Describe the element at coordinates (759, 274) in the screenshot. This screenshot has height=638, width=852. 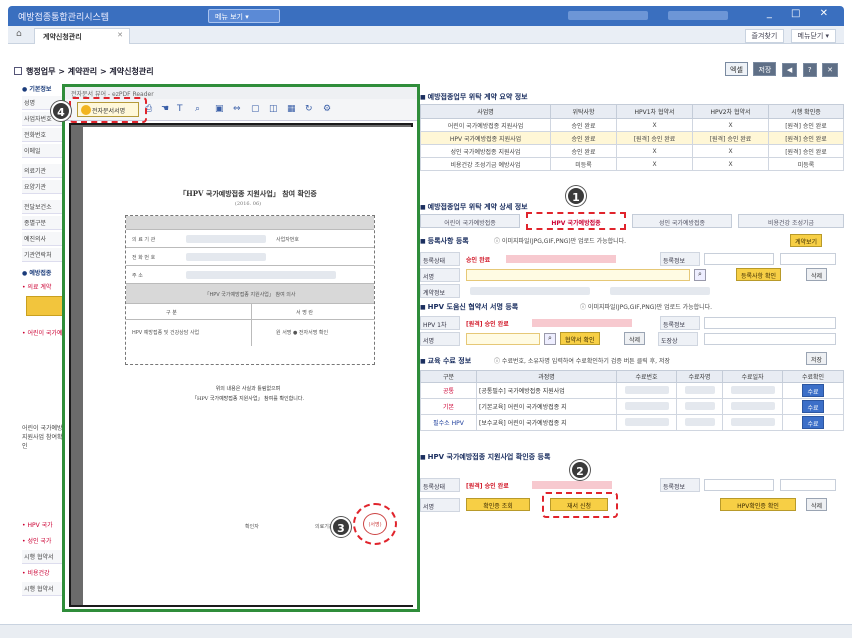
I see `sign-confirm-button: 등록사항 확인` at that location.